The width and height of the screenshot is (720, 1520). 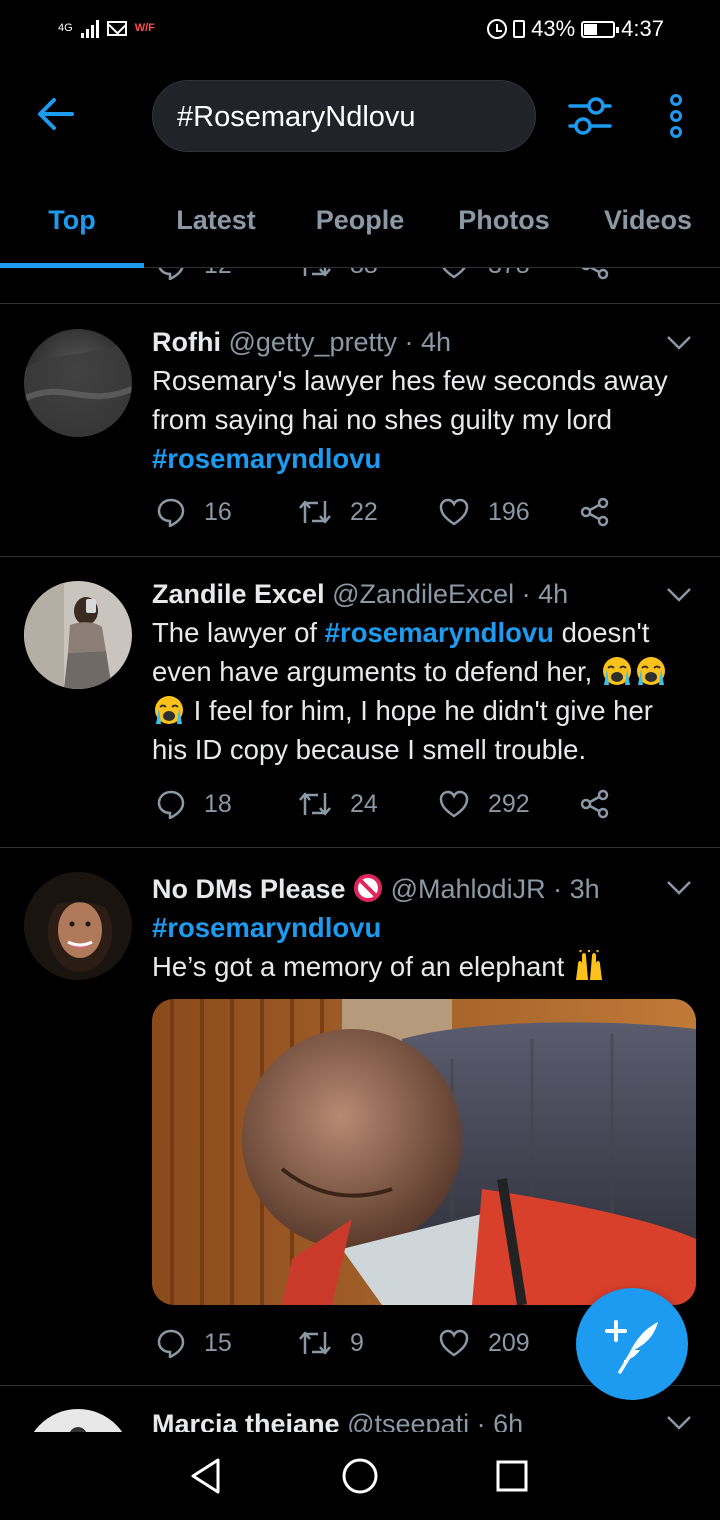 What do you see at coordinates (169, 710) in the screenshot?
I see `crying-face-emoji-icon` at bounding box center [169, 710].